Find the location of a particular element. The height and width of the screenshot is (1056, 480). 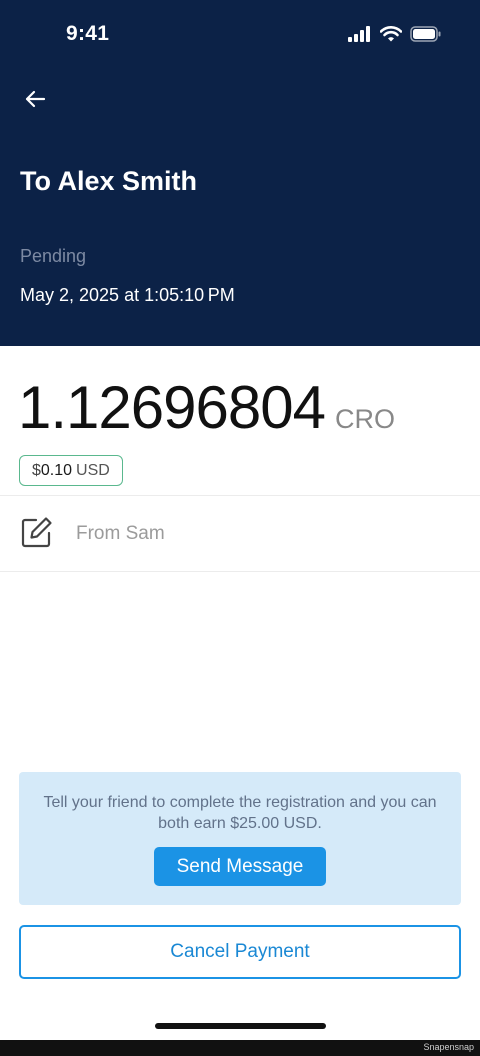

cellular-signal-icon is located at coordinates (359, 34).